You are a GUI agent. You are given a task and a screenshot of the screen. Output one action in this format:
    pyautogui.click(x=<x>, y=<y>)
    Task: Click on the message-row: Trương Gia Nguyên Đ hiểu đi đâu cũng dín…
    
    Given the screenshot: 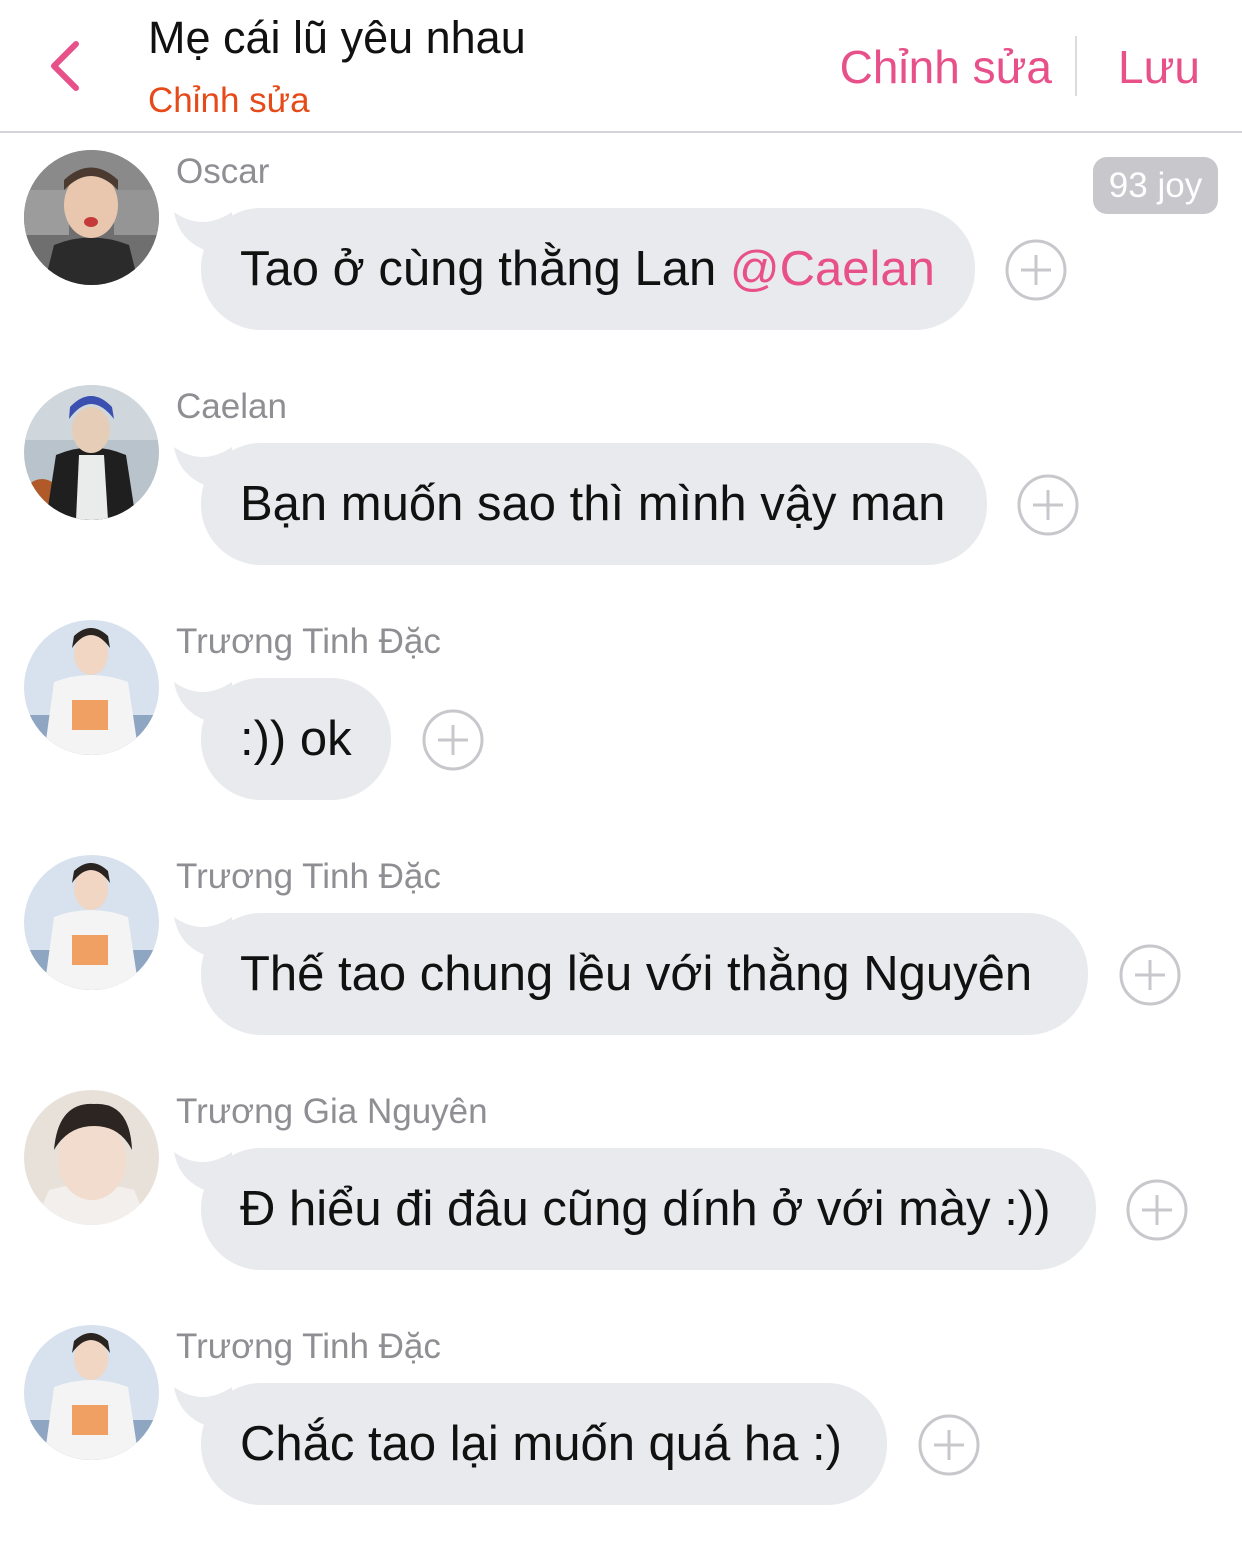 What is the action you would take?
    pyautogui.click(x=621, y=1185)
    